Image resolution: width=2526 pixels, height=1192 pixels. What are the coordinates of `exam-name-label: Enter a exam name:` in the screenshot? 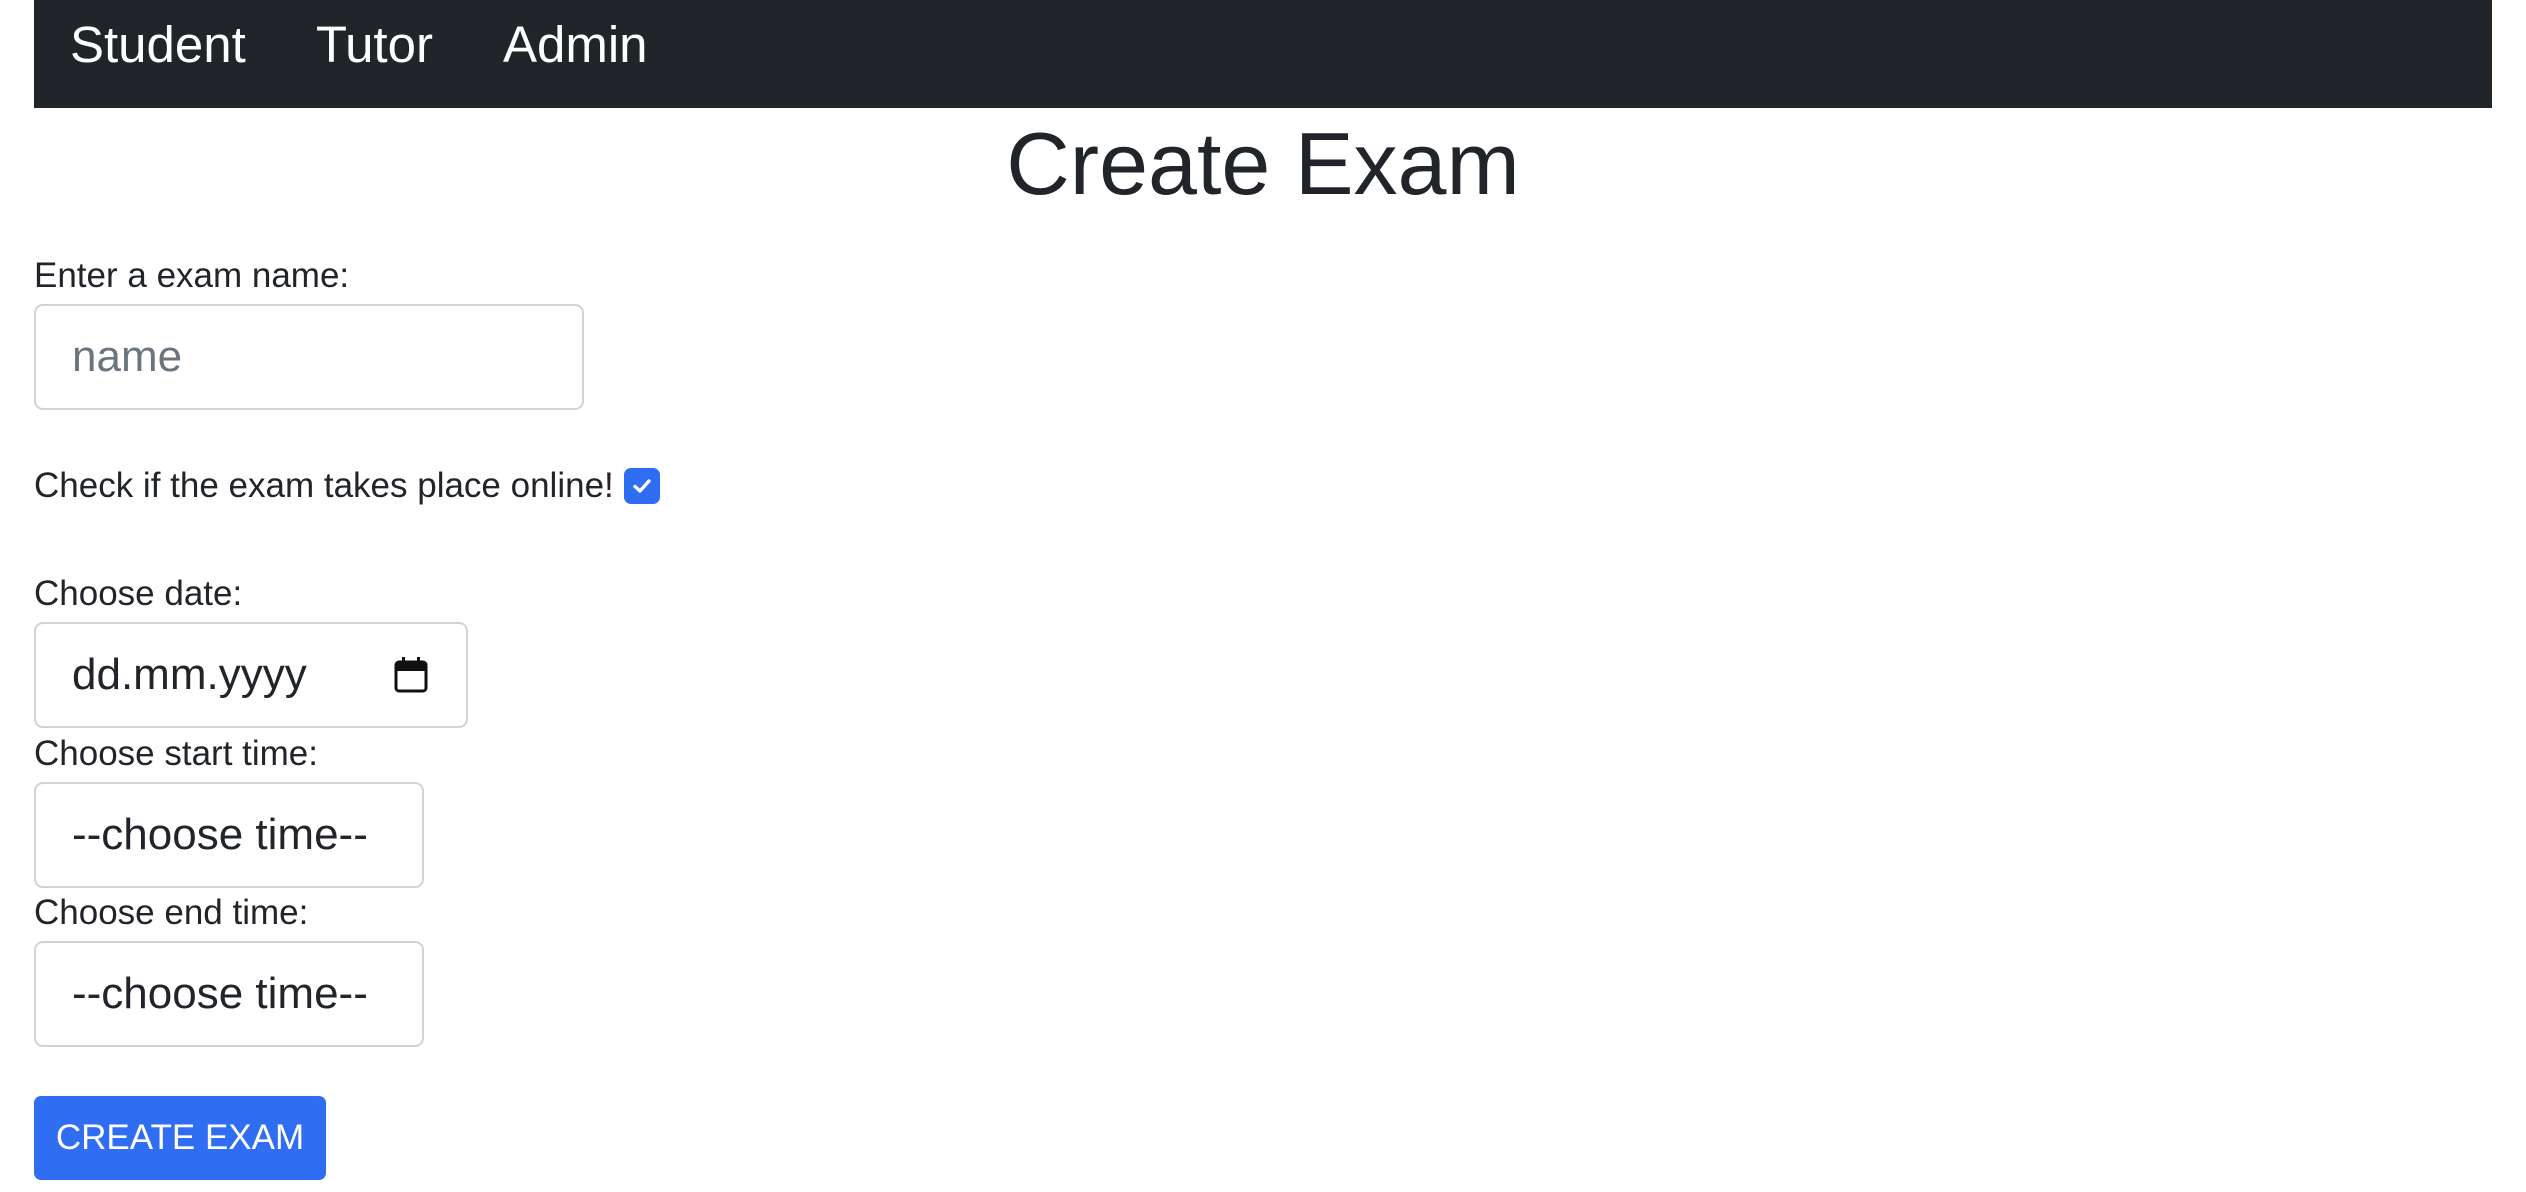 It's located at (192, 275).